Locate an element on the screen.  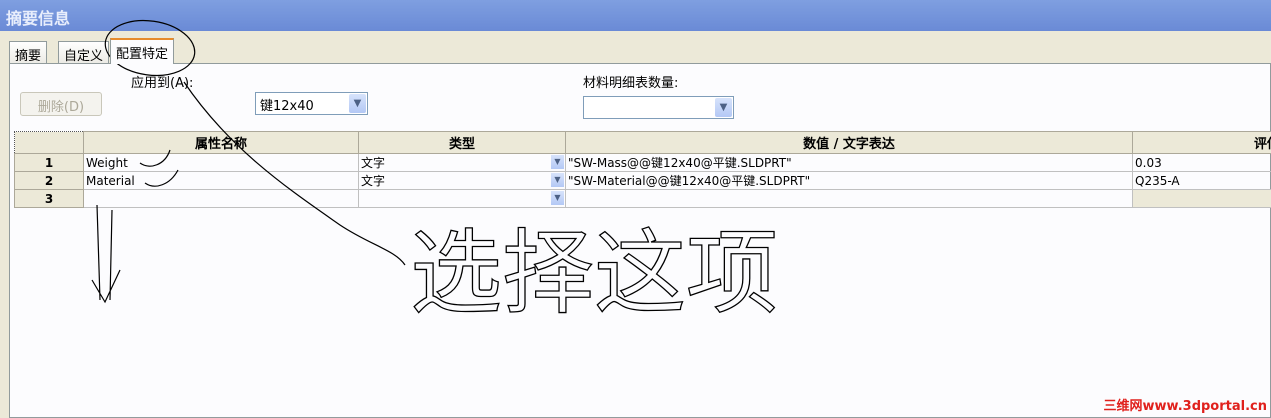
header-name: 属性名称 is located at coordinates (221, 142).